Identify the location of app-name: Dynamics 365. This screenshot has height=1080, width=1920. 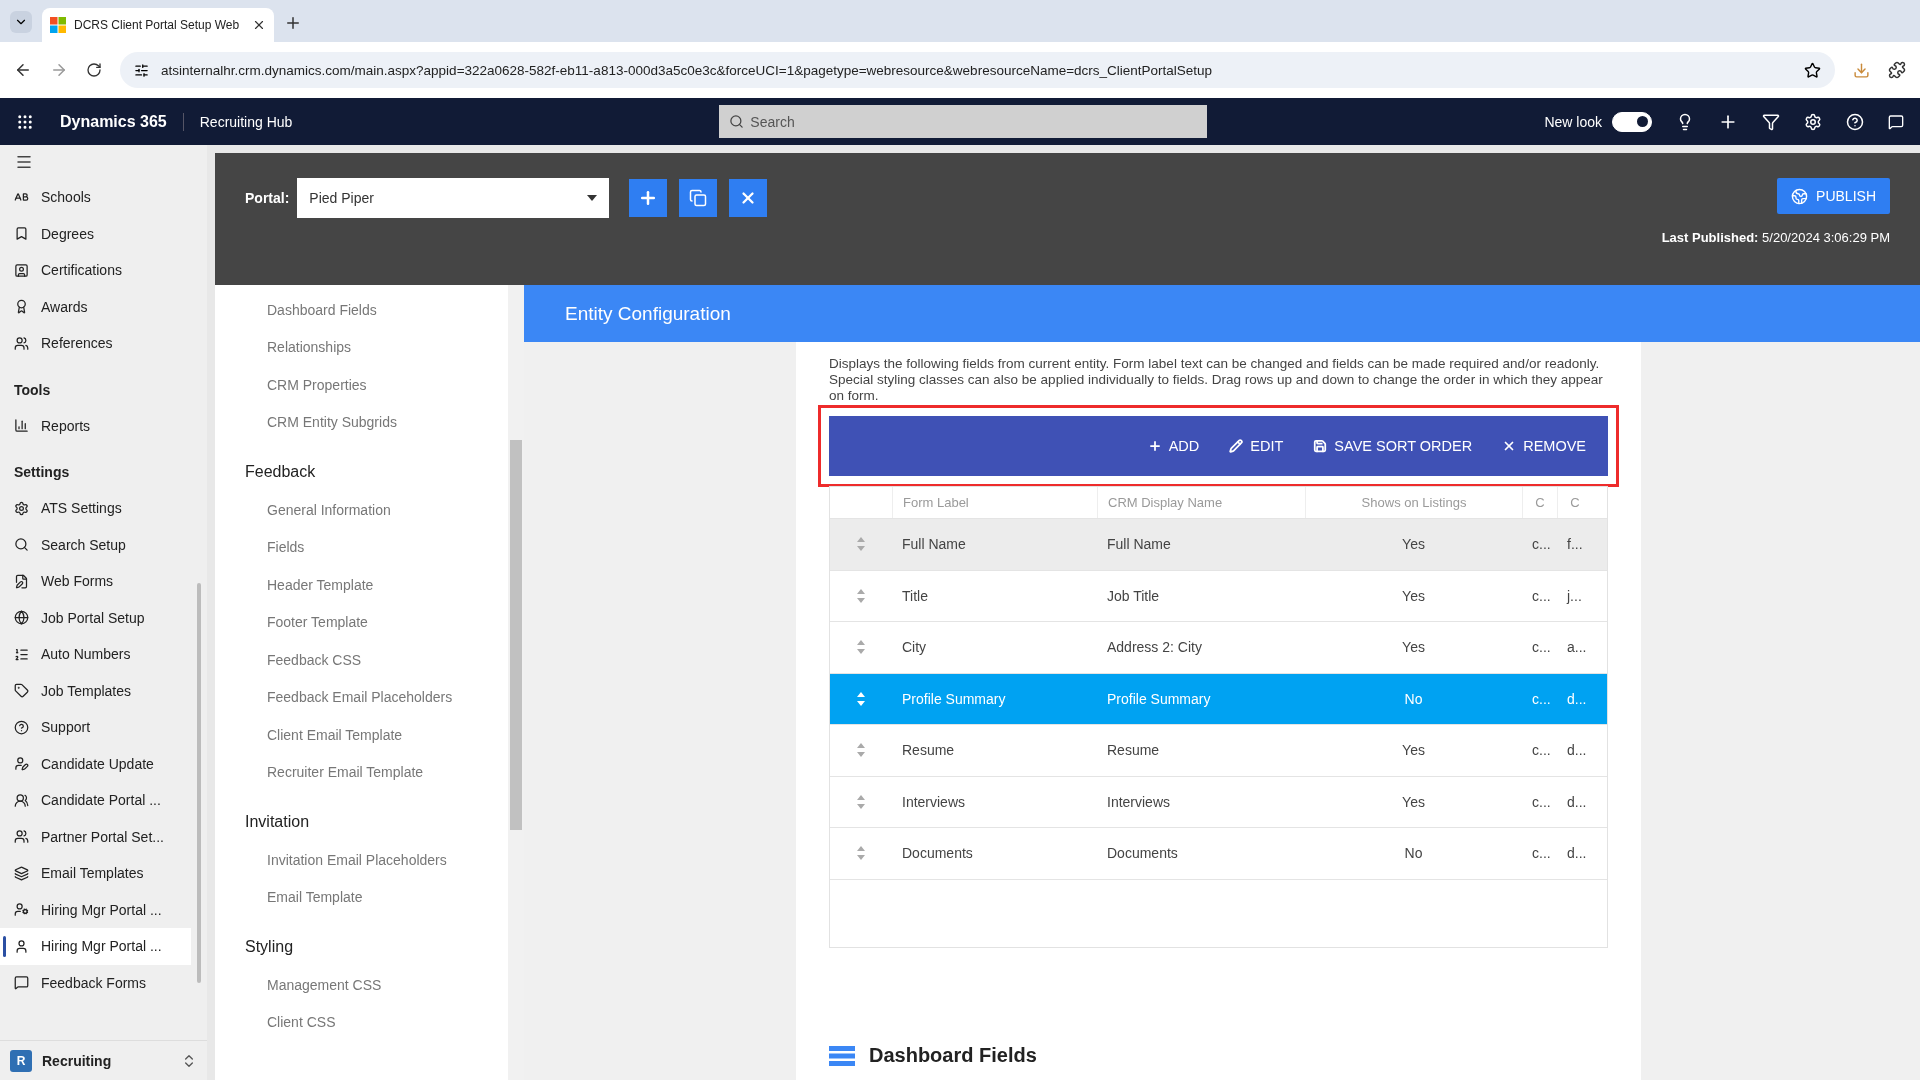
(122, 121).